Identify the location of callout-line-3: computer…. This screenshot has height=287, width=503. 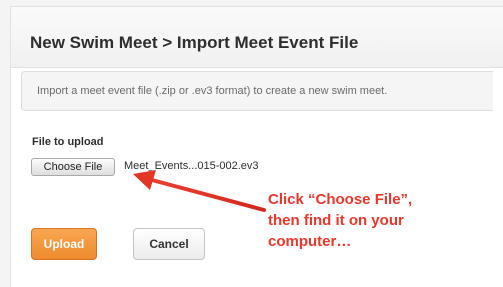
(310, 241).